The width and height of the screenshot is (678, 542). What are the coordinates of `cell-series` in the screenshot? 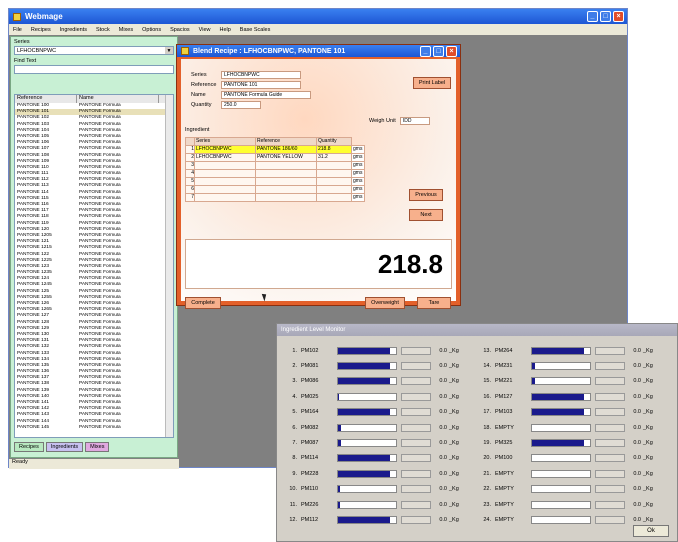 It's located at (225, 197).